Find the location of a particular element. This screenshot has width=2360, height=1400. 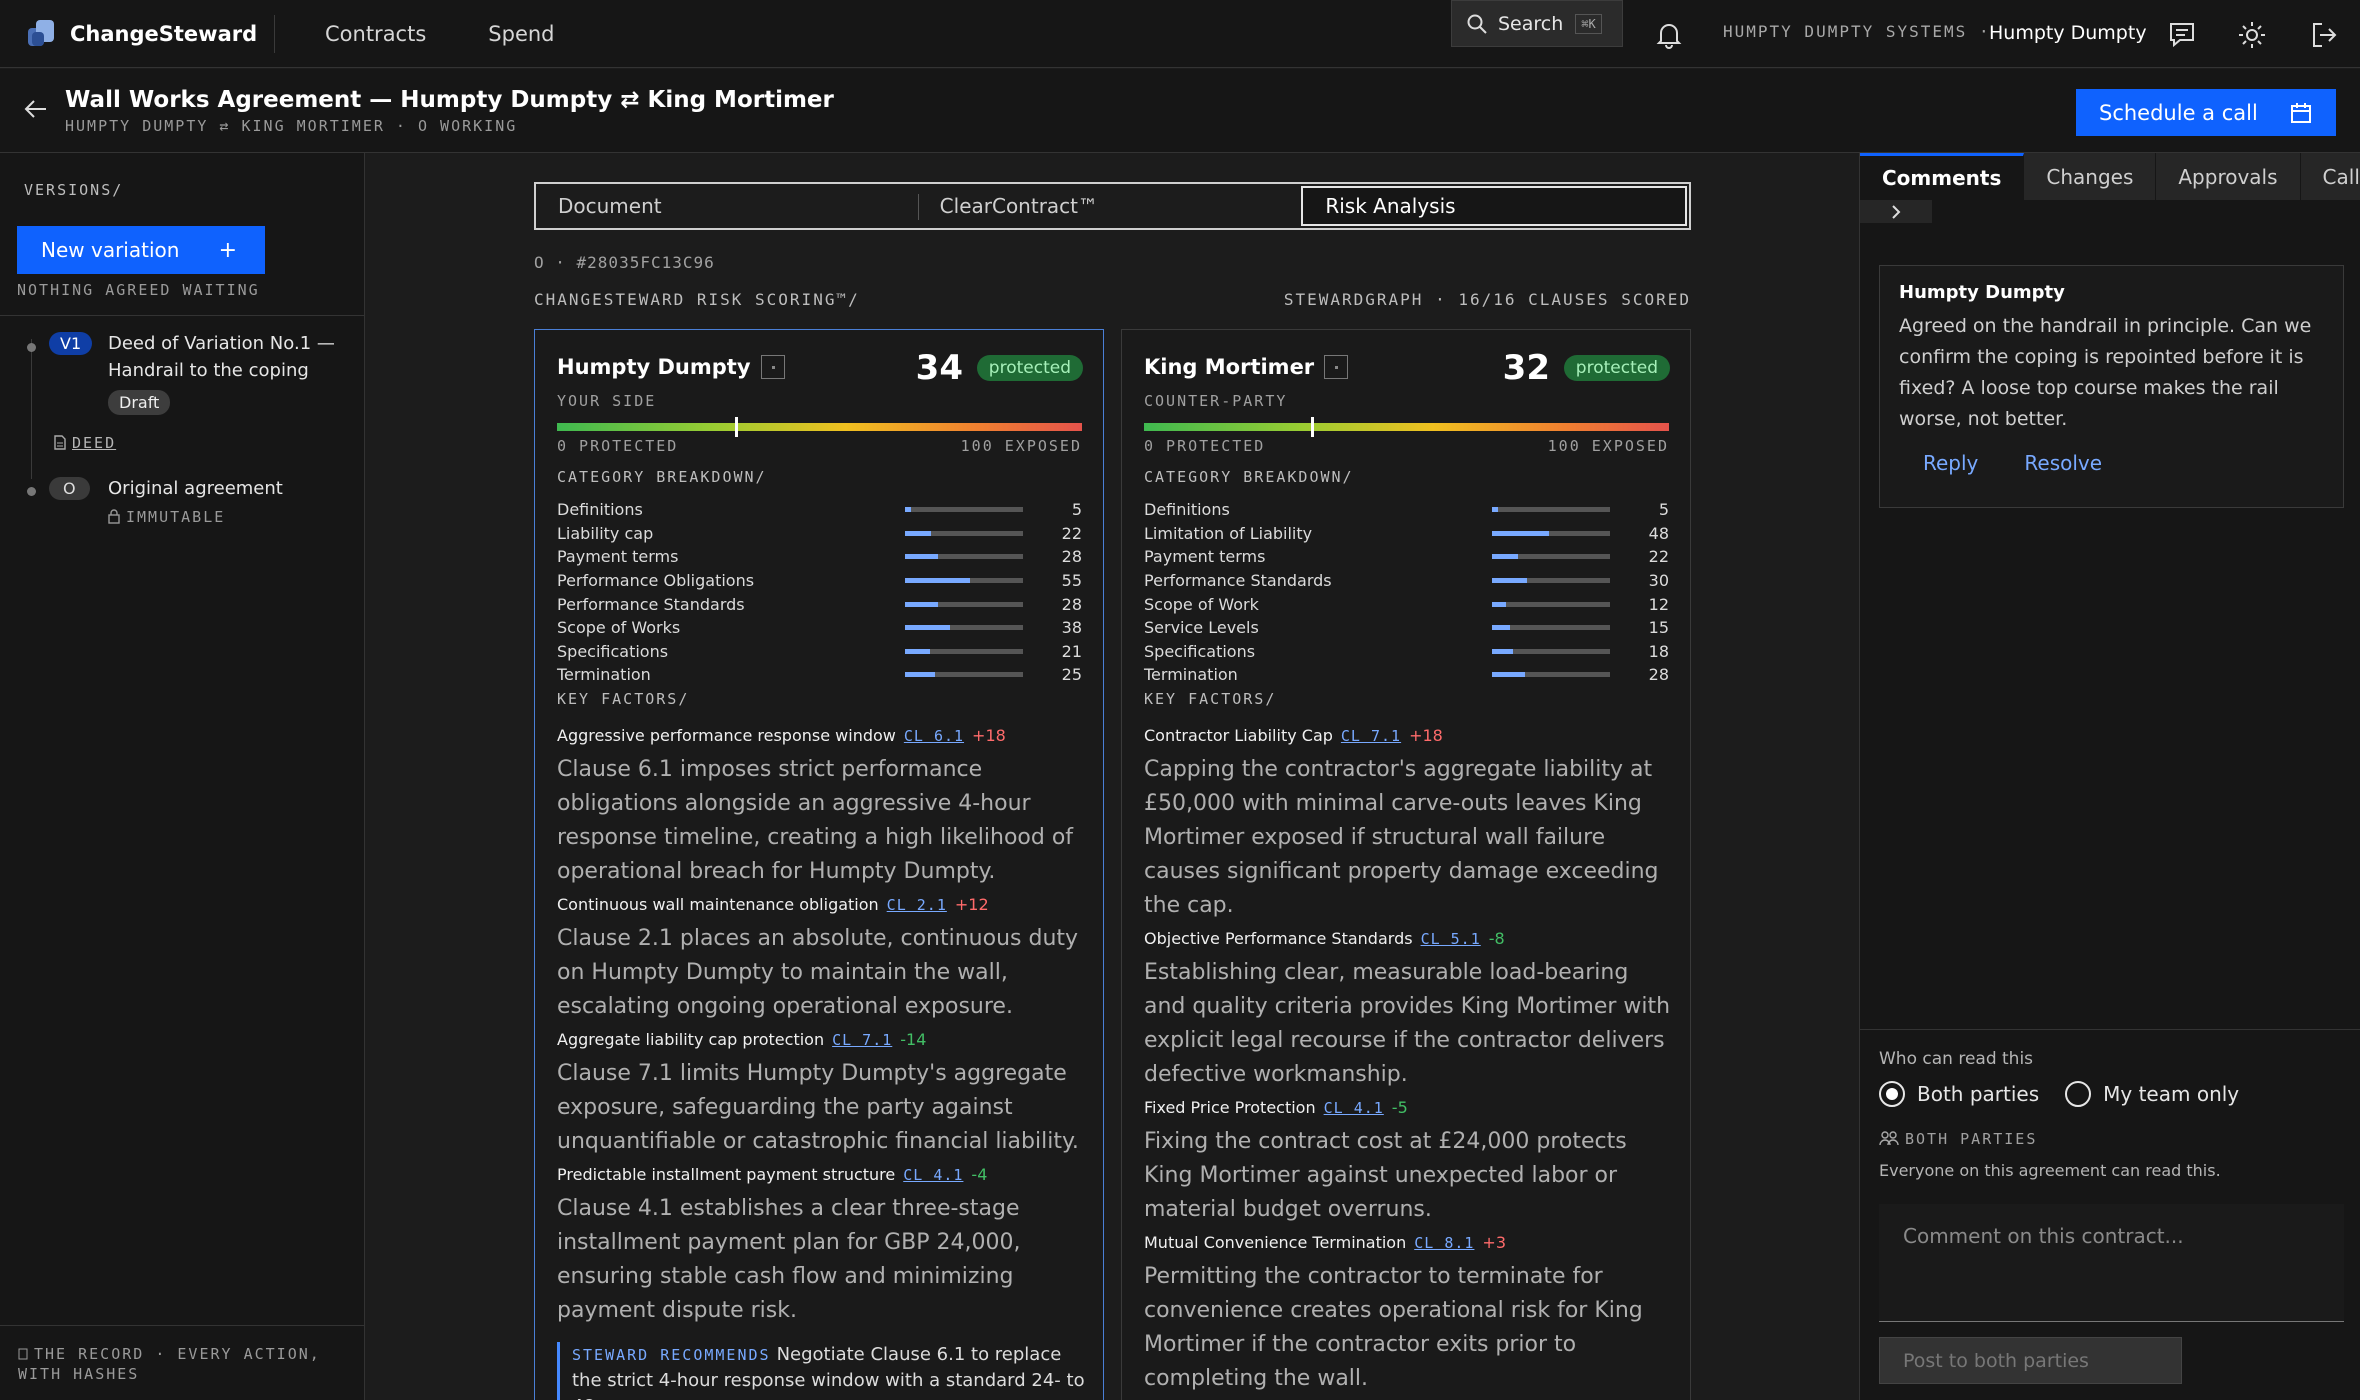

org-name: HUMPTY DUMPTY SYSTEMS · is located at coordinates (1857, 31).